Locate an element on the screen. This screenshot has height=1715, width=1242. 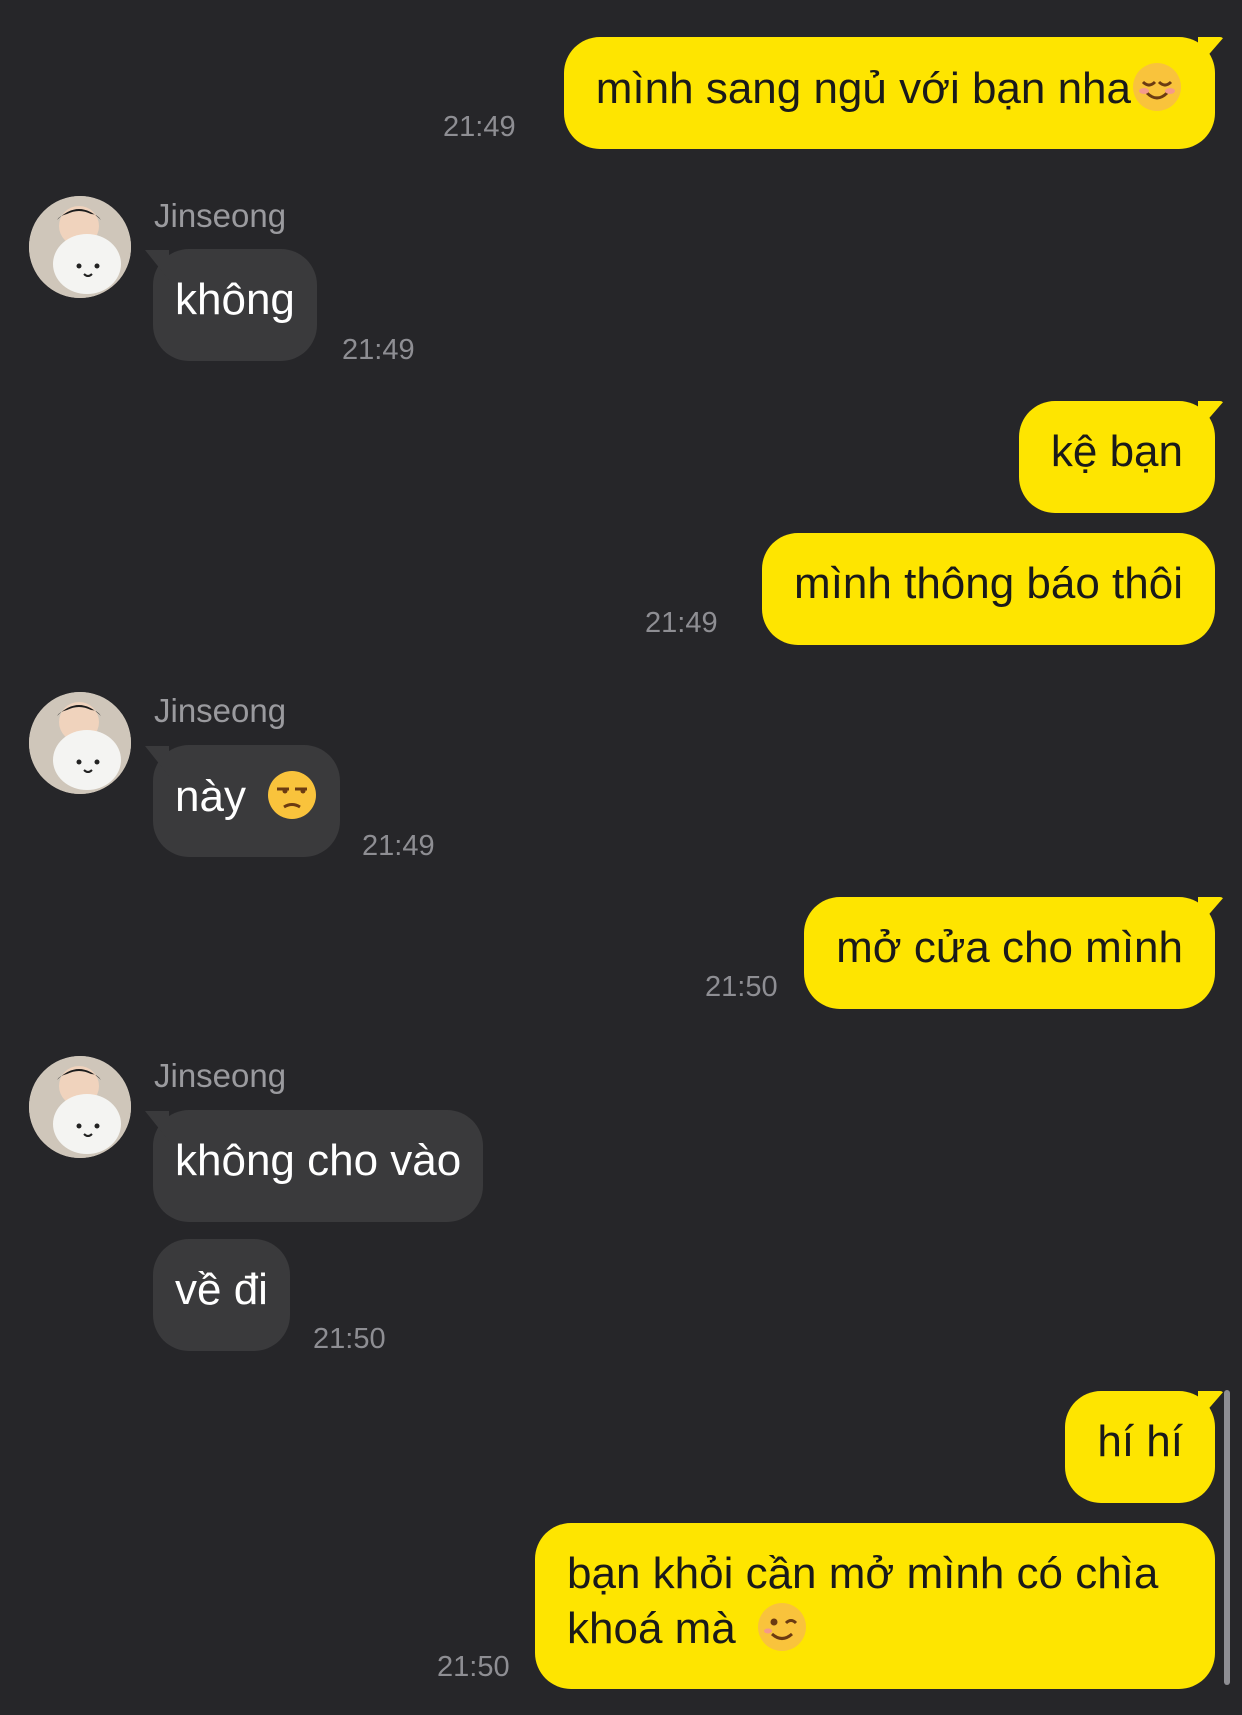
unamused-face-icon is located at coordinates (292, 795).